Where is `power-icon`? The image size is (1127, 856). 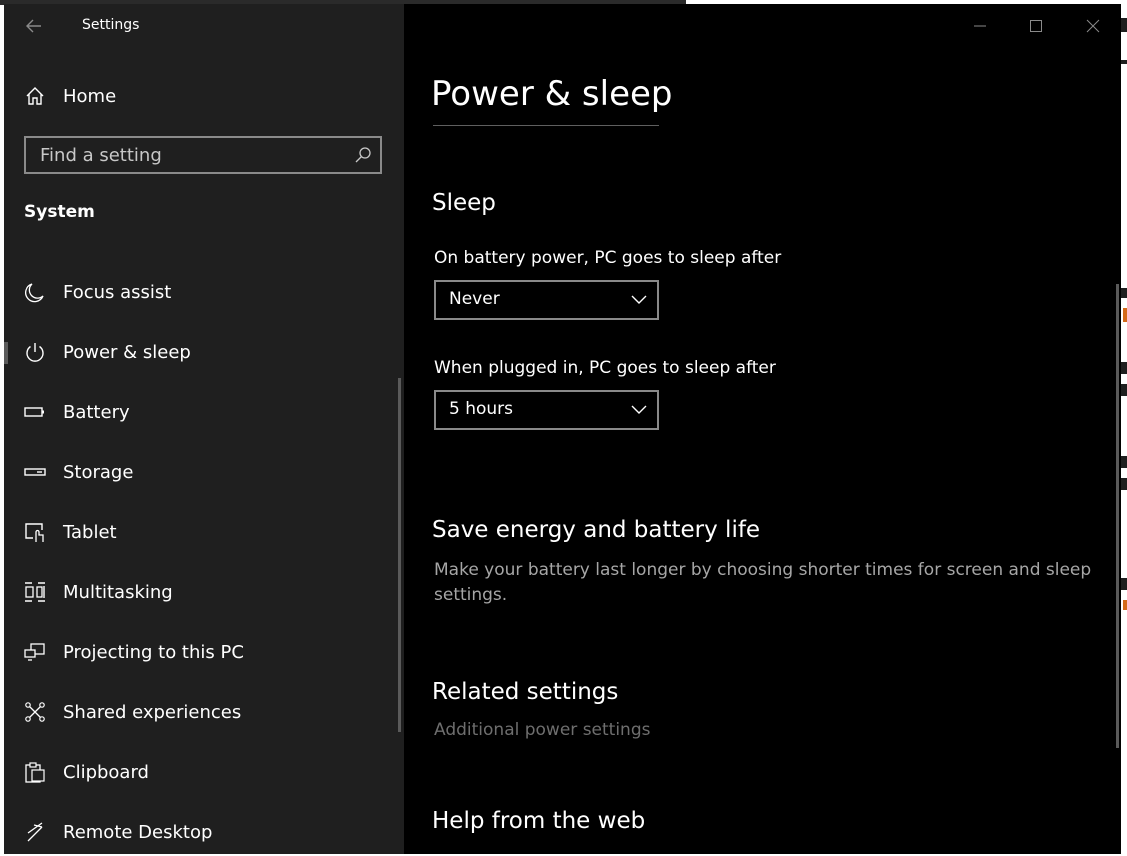
power-icon is located at coordinates (35, 352).